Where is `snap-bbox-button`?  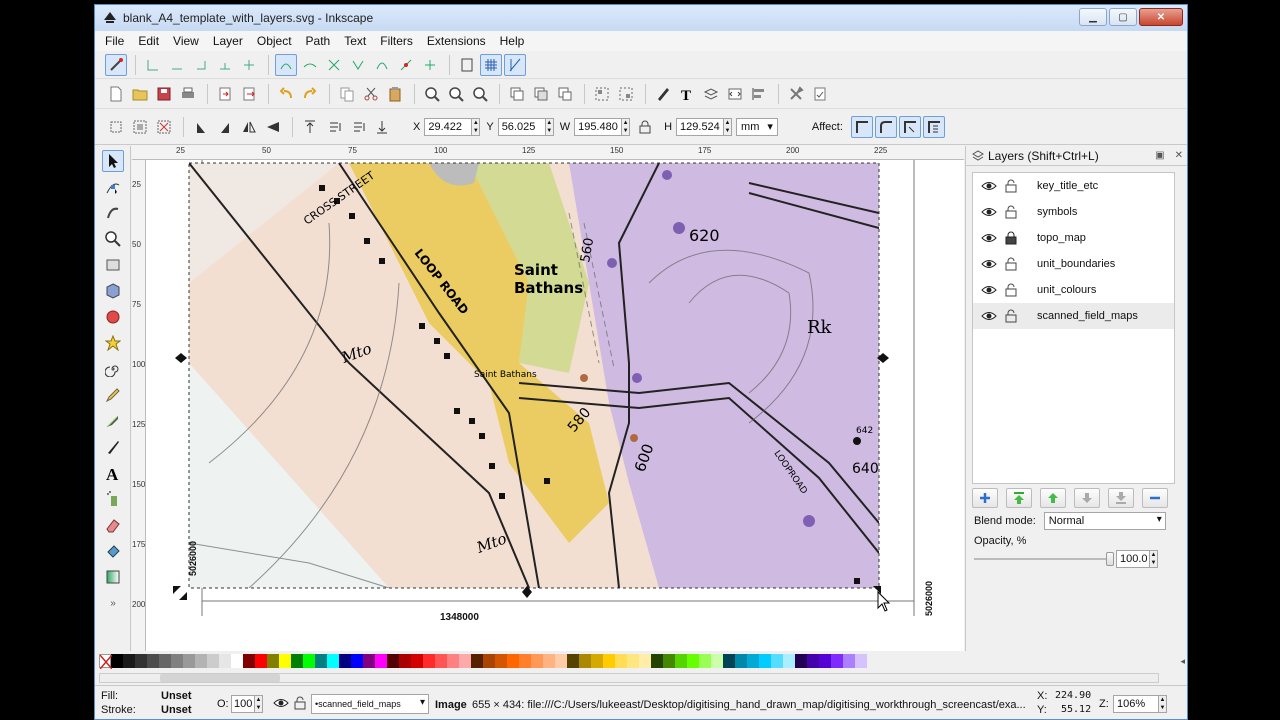
snap-bbox-button is located at coordinates (153, 65).